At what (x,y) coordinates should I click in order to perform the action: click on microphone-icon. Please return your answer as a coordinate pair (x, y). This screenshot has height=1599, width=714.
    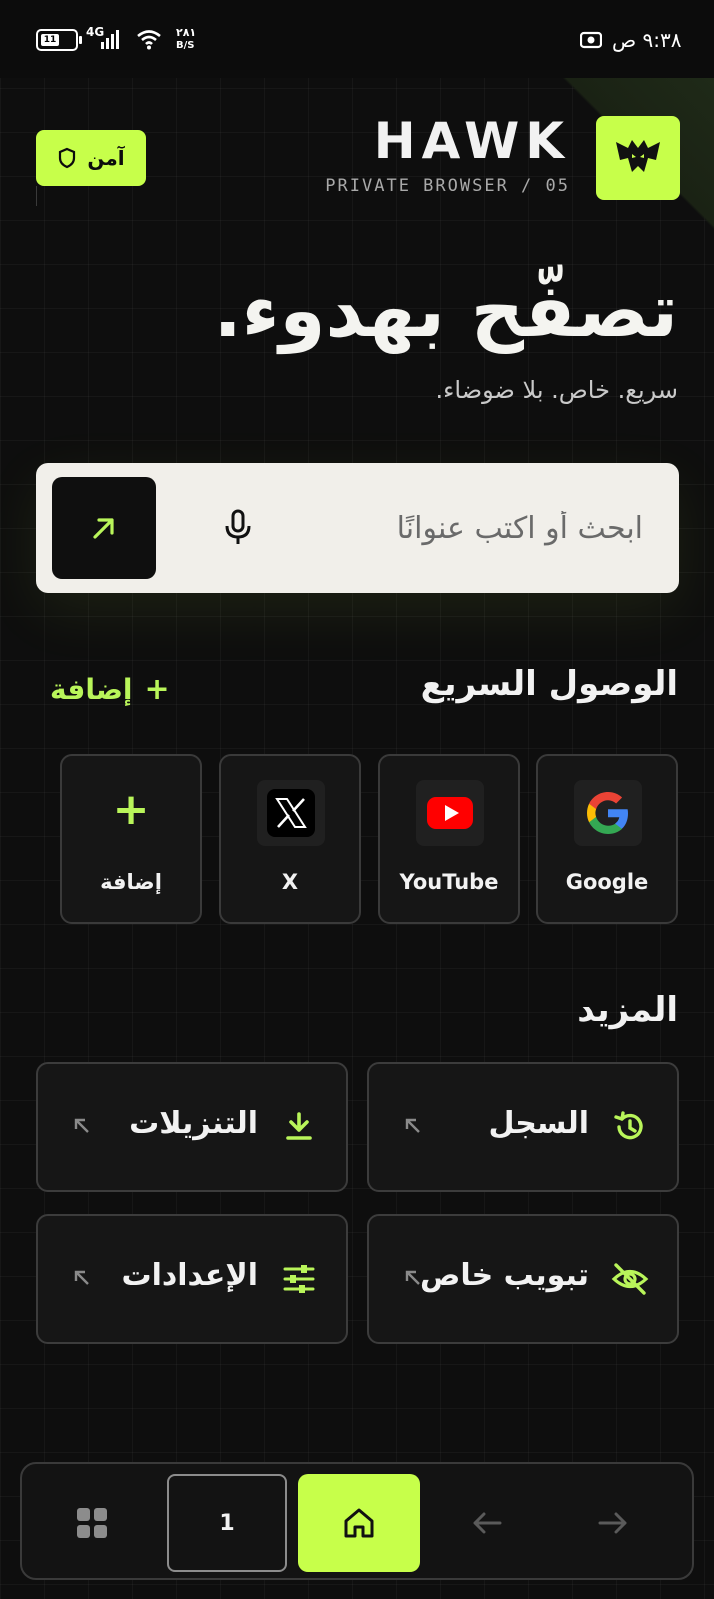
    Looking at the image, I should click on (238, 526).